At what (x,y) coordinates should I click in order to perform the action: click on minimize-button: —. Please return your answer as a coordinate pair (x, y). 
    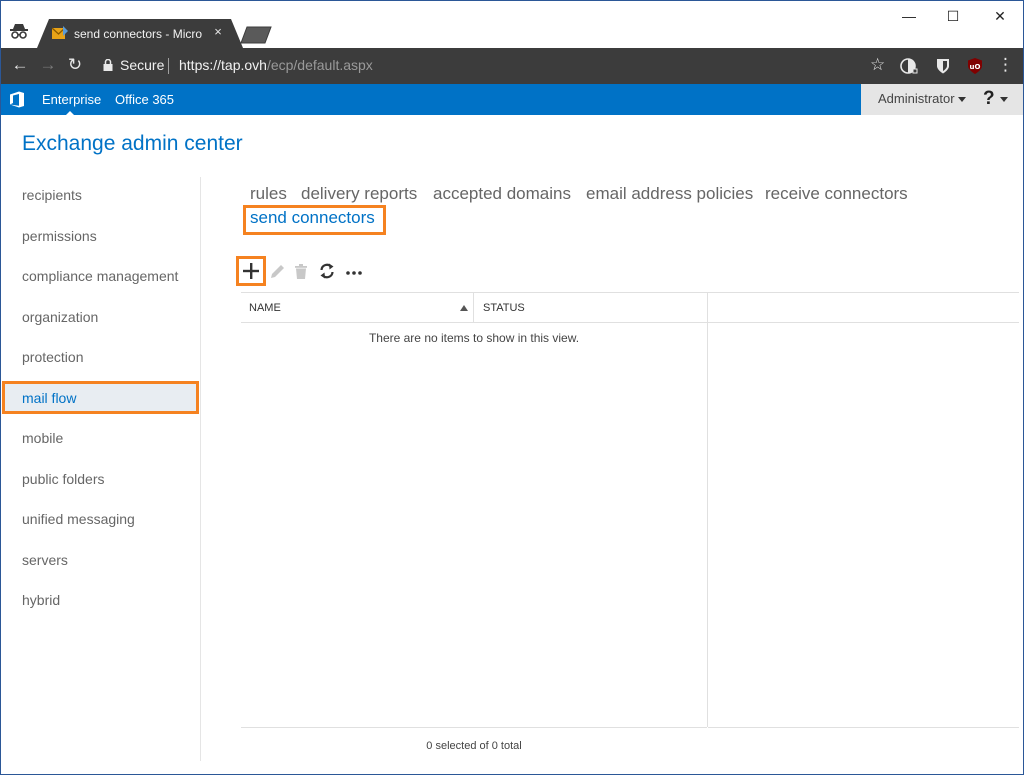
    Looking at the image, I should click on (909, 16).